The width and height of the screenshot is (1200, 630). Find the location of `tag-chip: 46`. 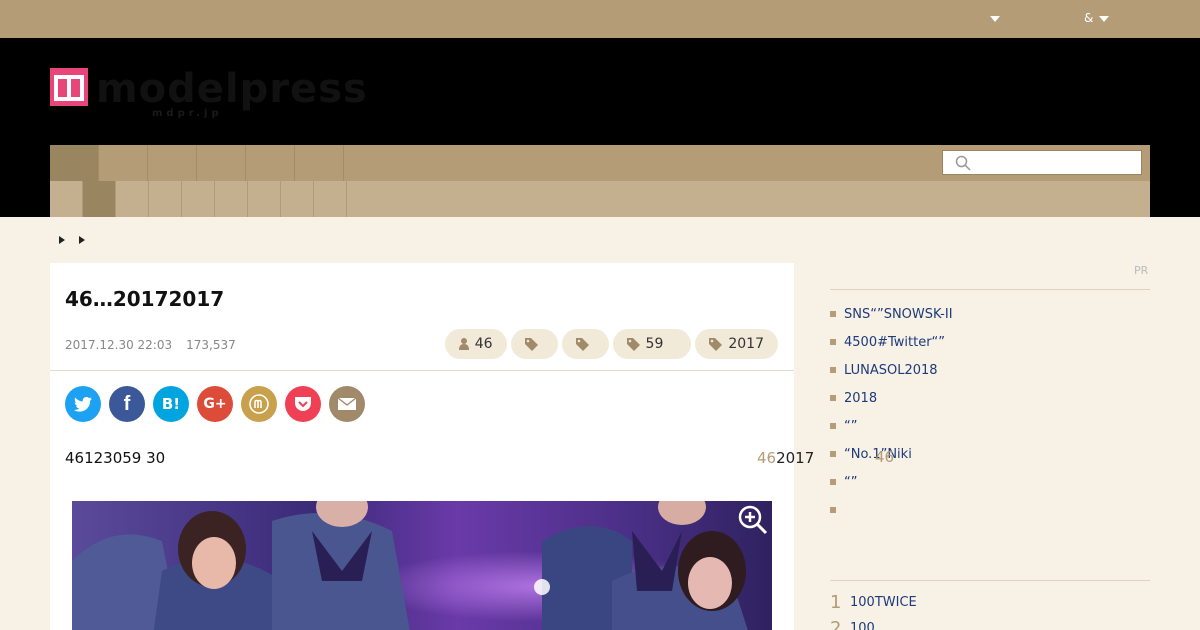

tag-chip: 46 is located at coordinates (475, 344).